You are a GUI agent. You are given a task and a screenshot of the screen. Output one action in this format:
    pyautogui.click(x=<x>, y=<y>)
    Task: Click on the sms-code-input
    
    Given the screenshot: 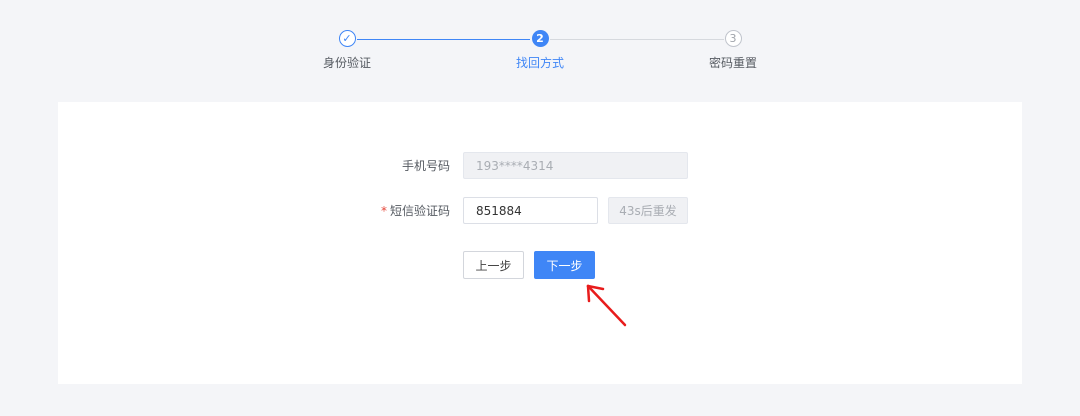 What is the action you would take?
    pyautogui.click(x=530, y=210)
    